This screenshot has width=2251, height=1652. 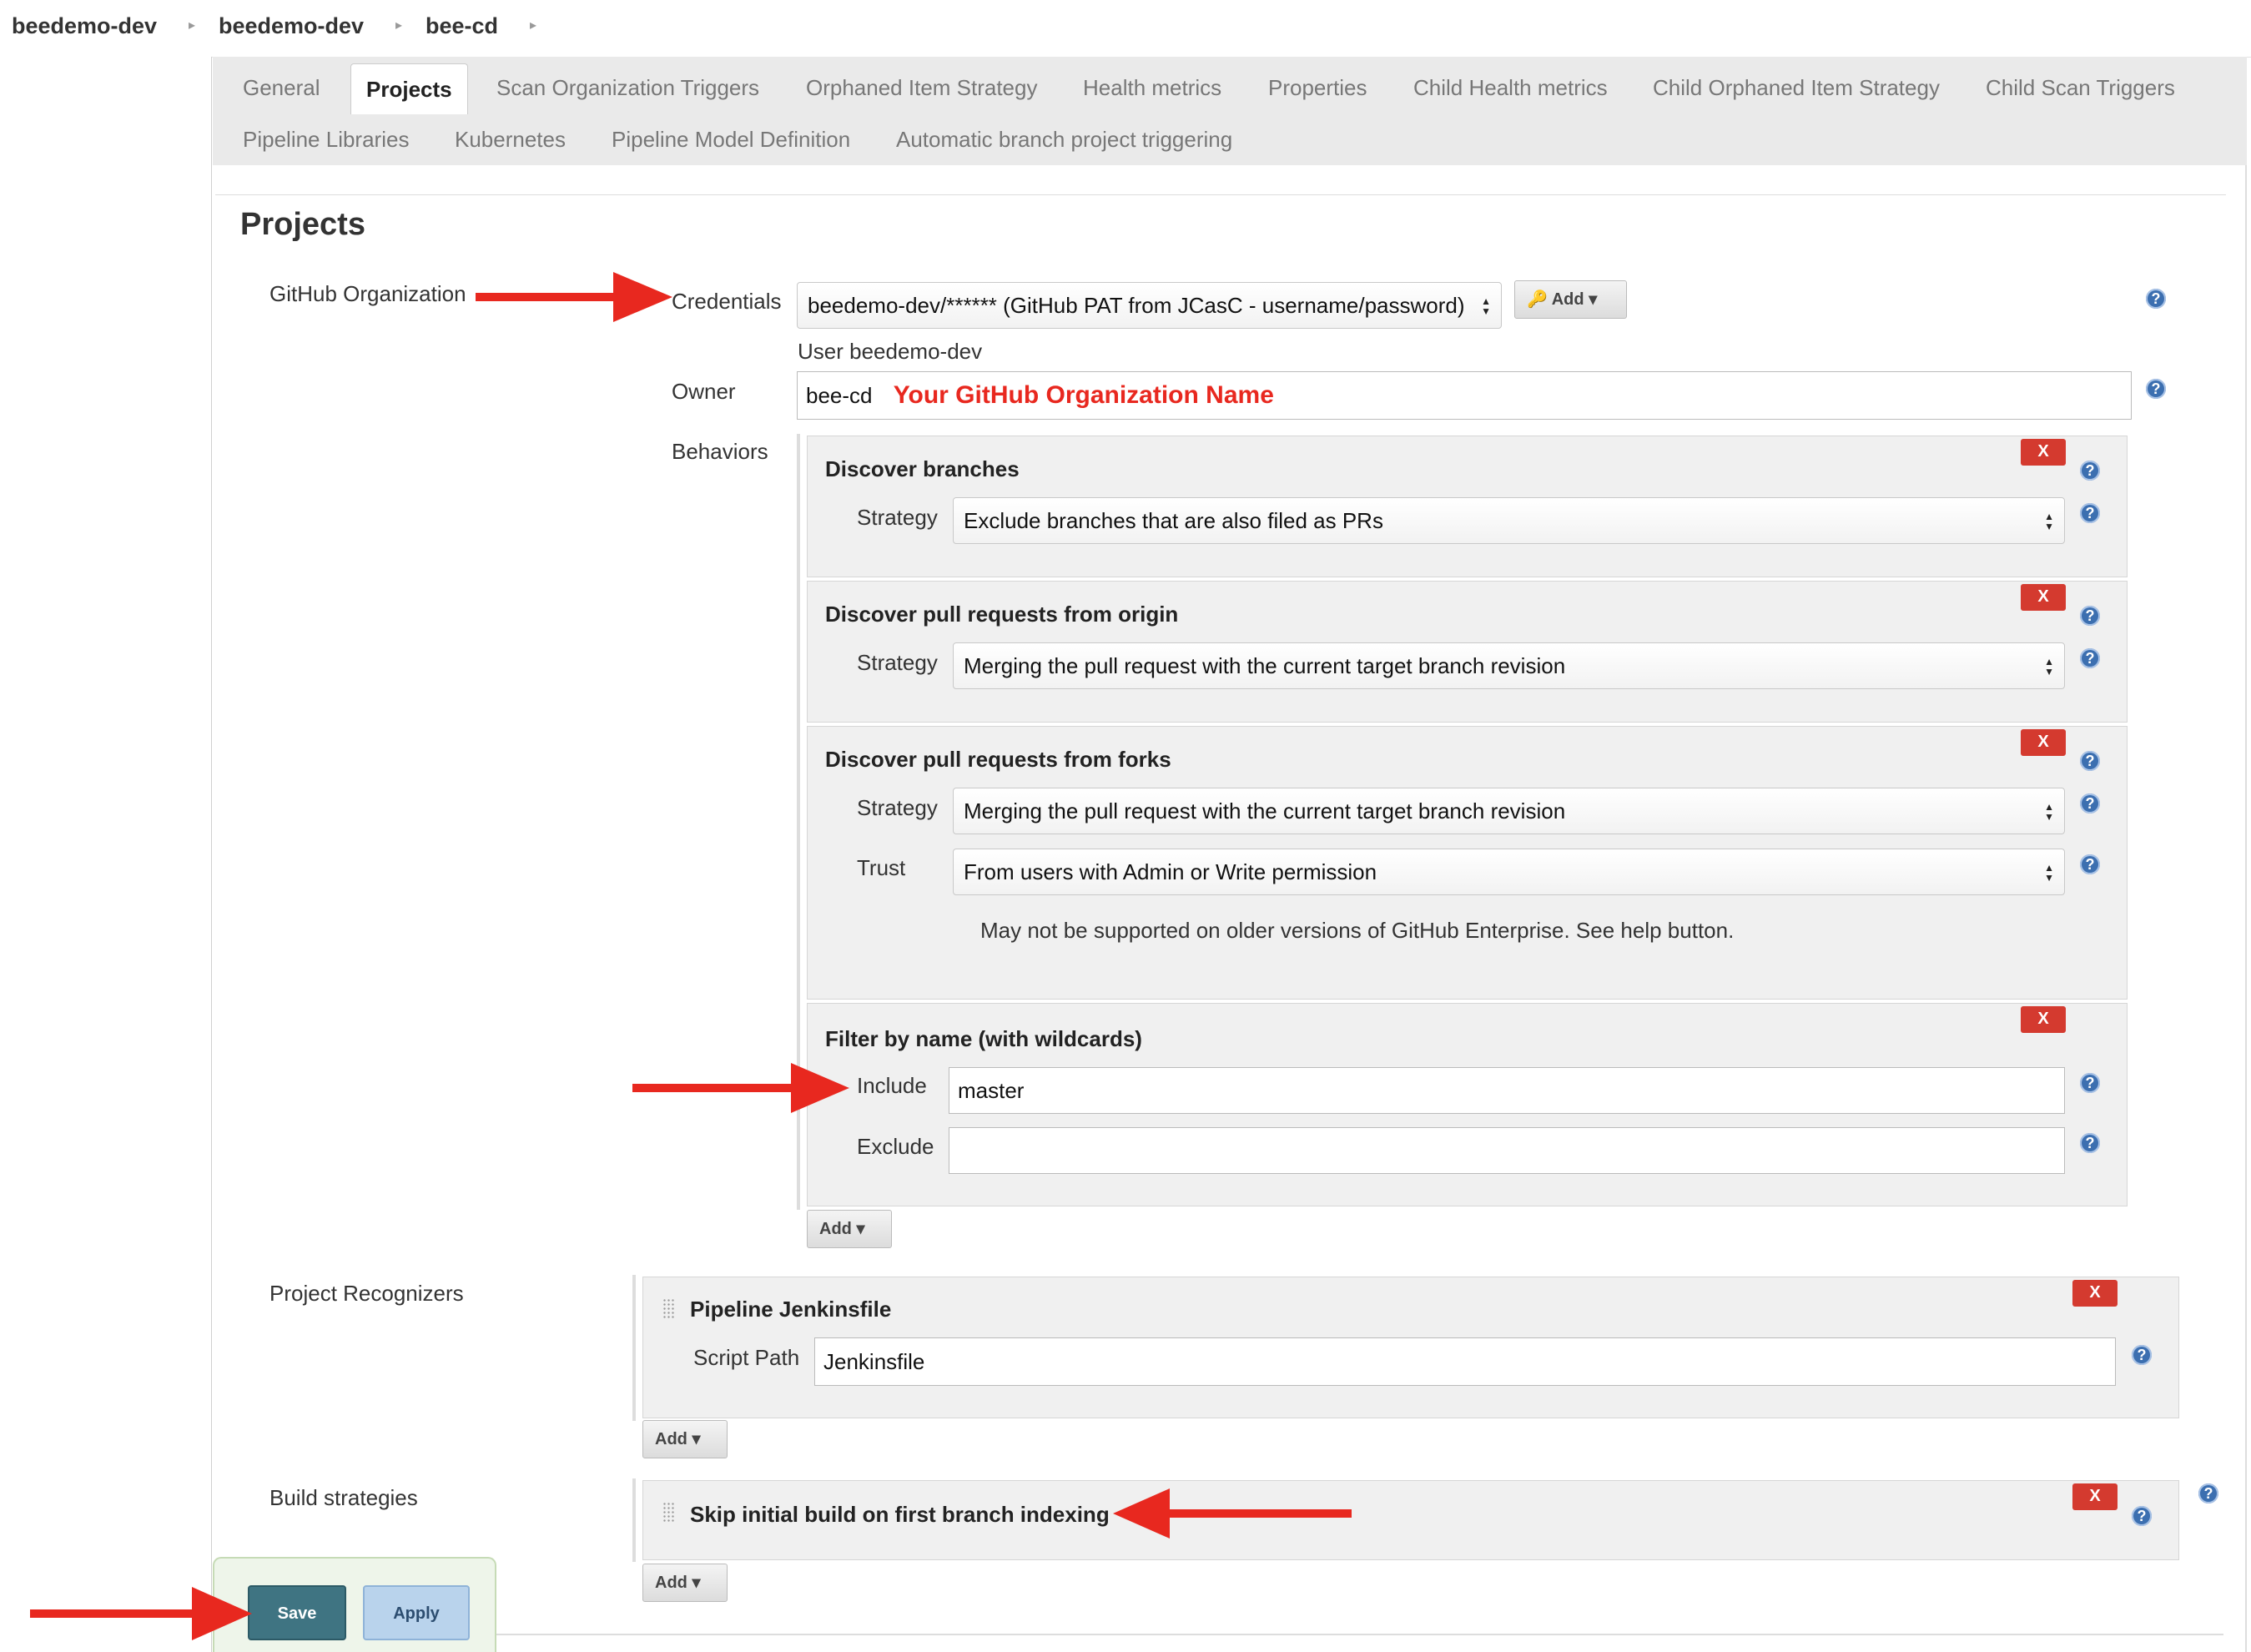 What do you see at coordinates (281, 88) in the screenshot?
I see `tab-general: General` at bounding box center [281, 88].